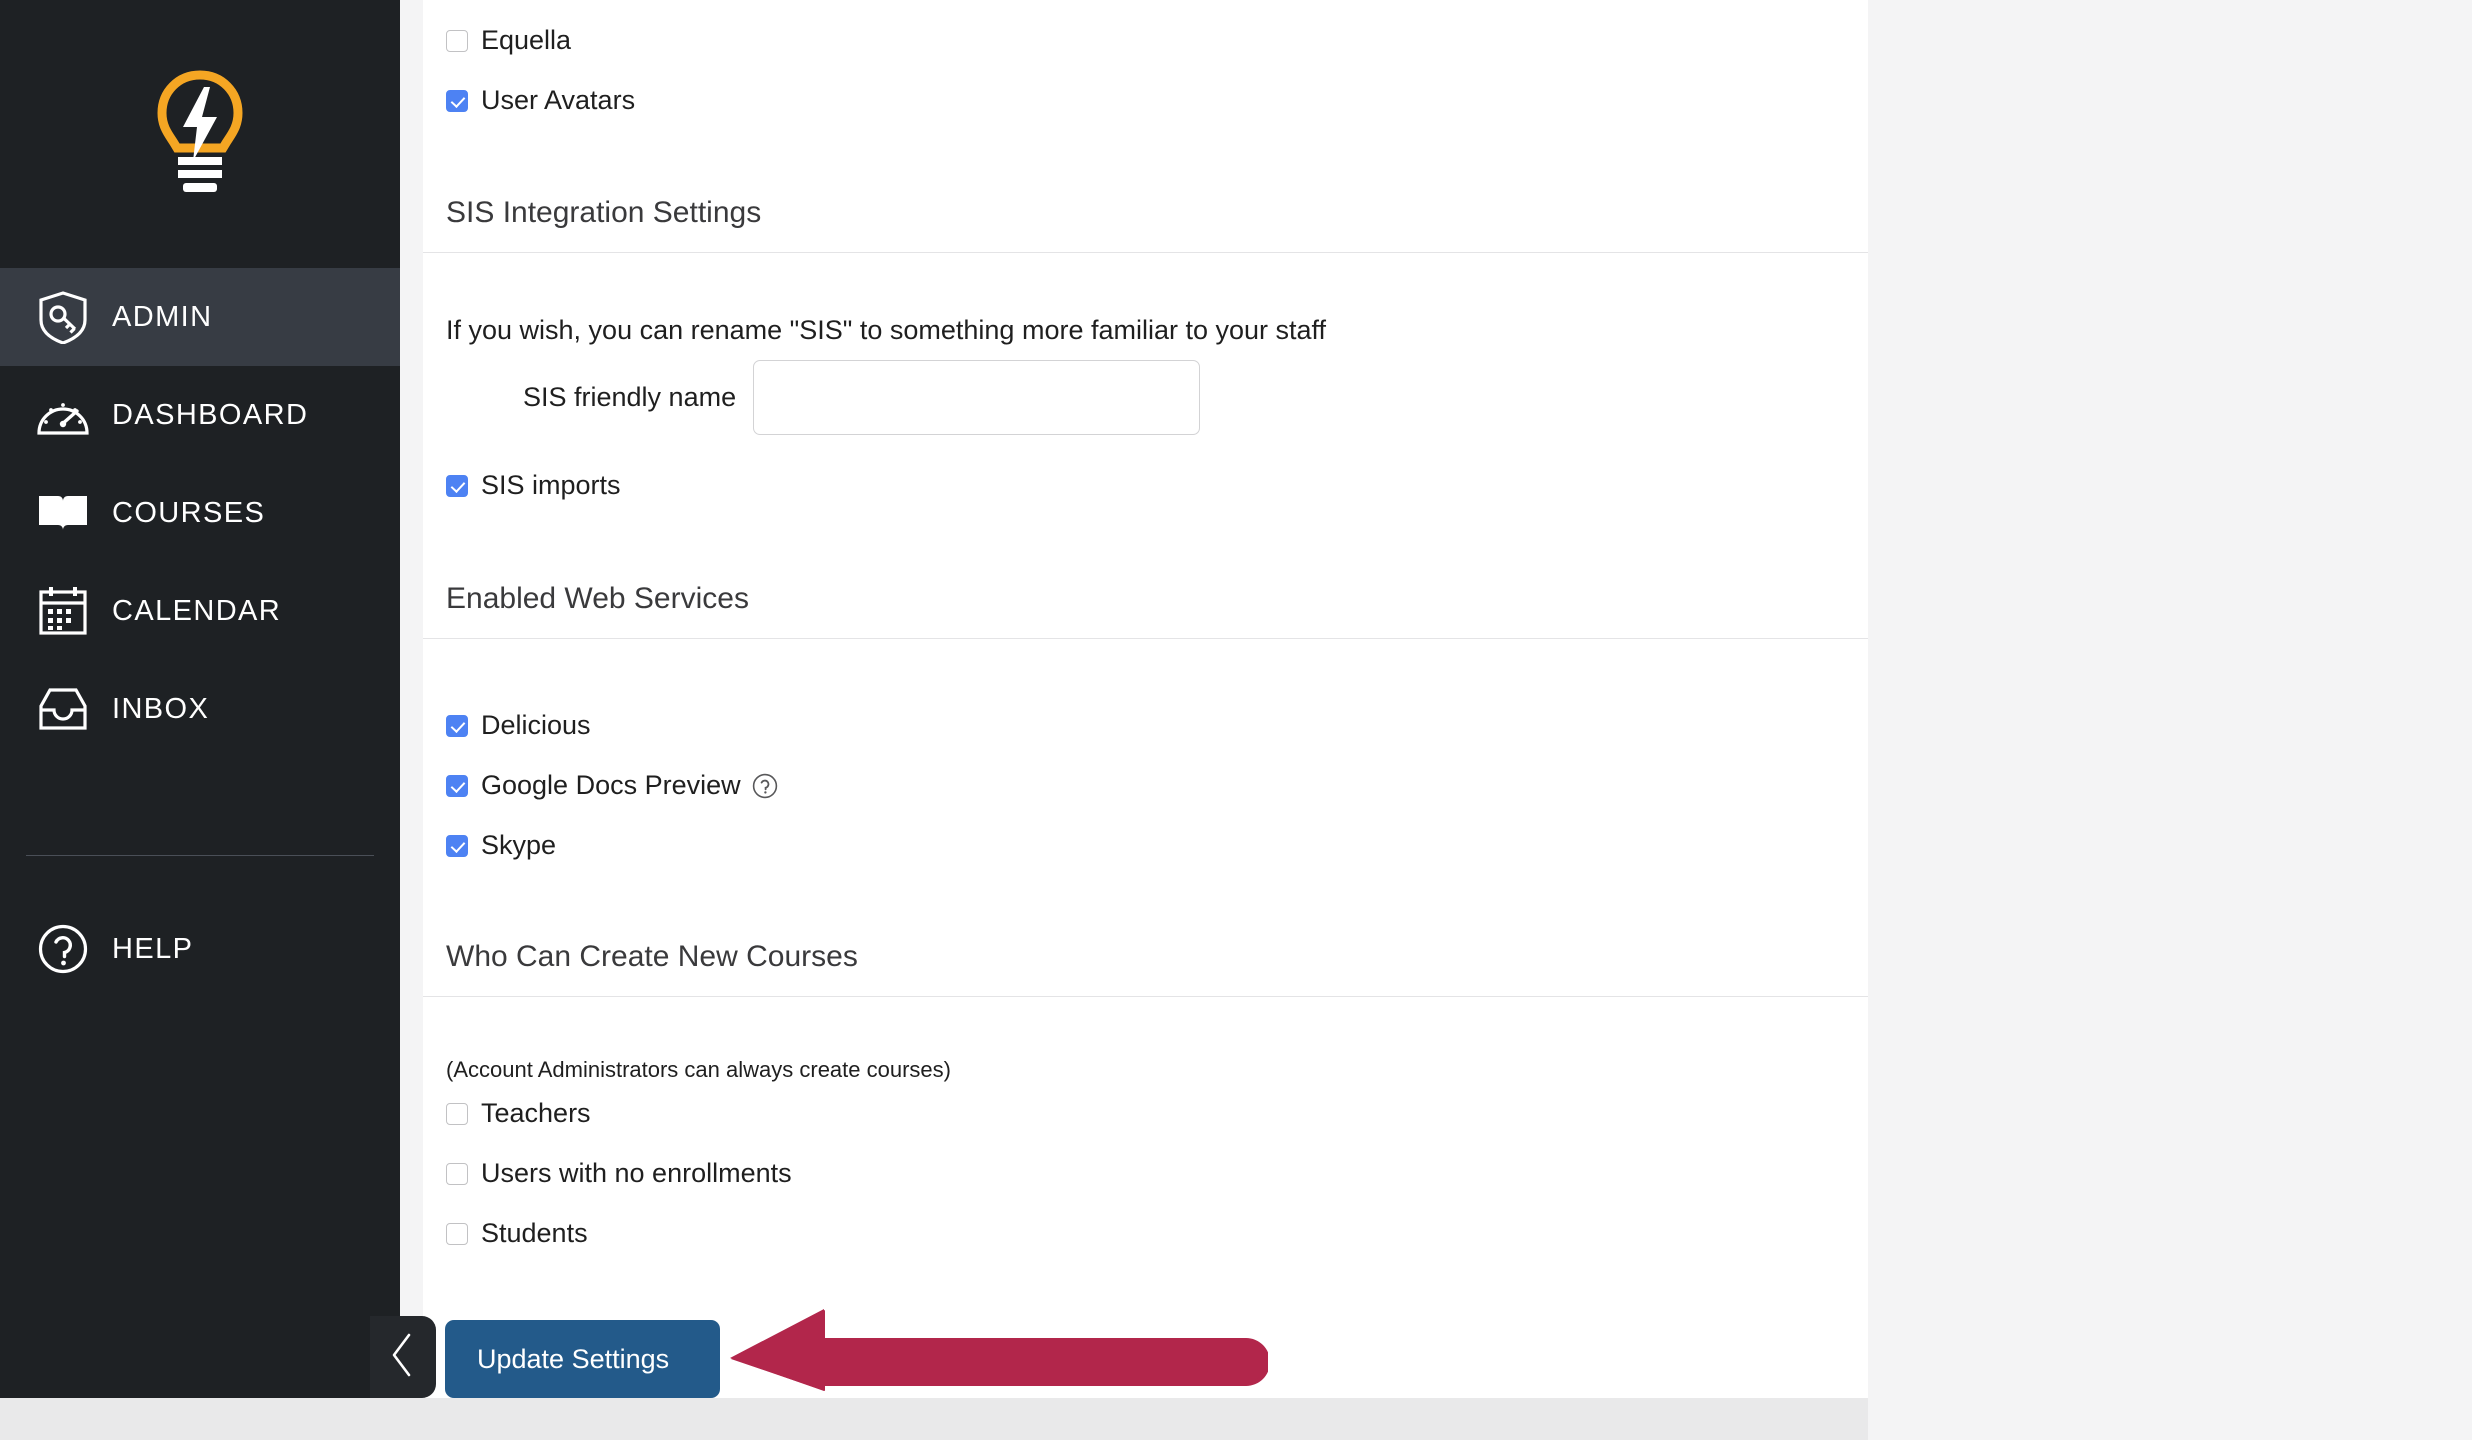  I want to click on logo-area, so click(200, 134).